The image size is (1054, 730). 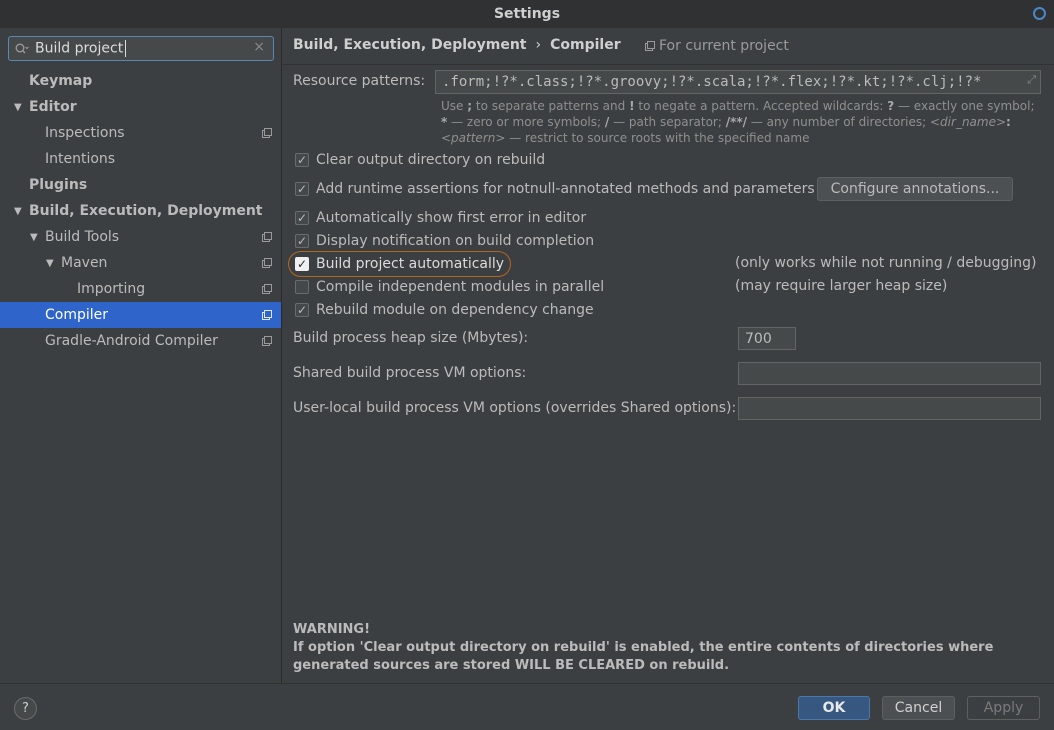 What do you see at coordinates (302, 189) in the screenshot?
I see `runtime-assertions-checkbox: ✓` at bounding box center [302, 189].